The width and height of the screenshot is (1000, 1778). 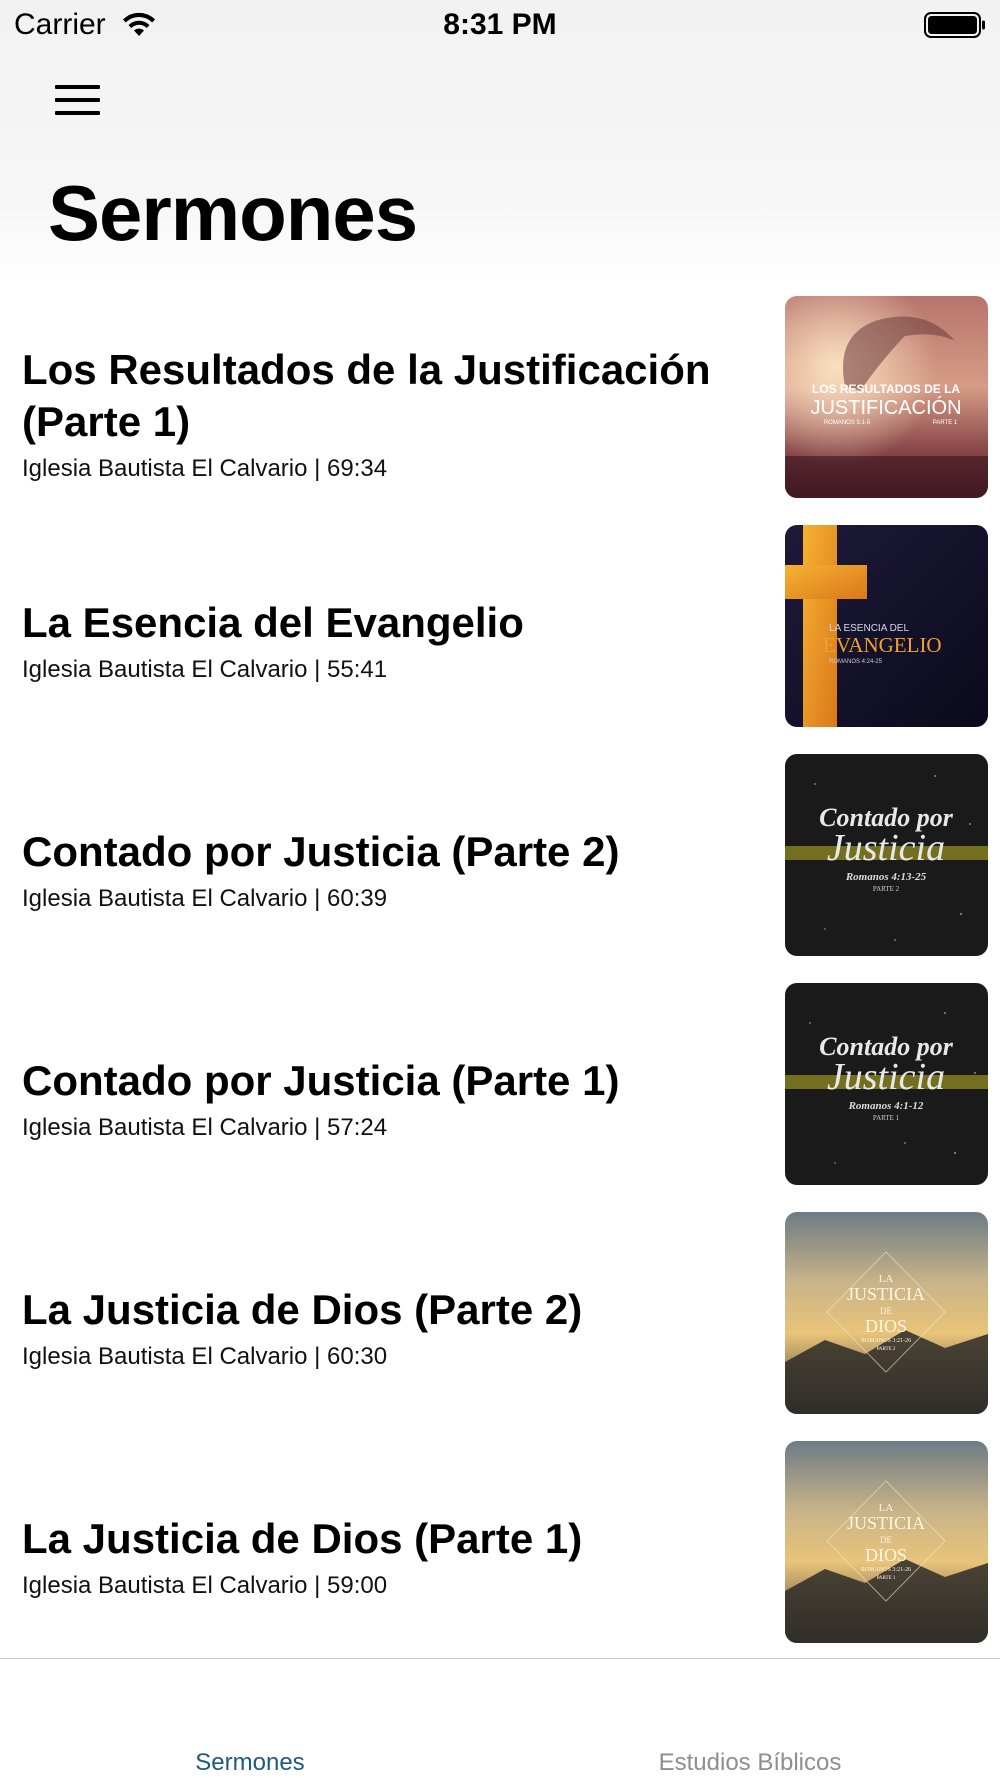 I want to click on thumb-line: EVANGELIO, so click(x=882, y=645).